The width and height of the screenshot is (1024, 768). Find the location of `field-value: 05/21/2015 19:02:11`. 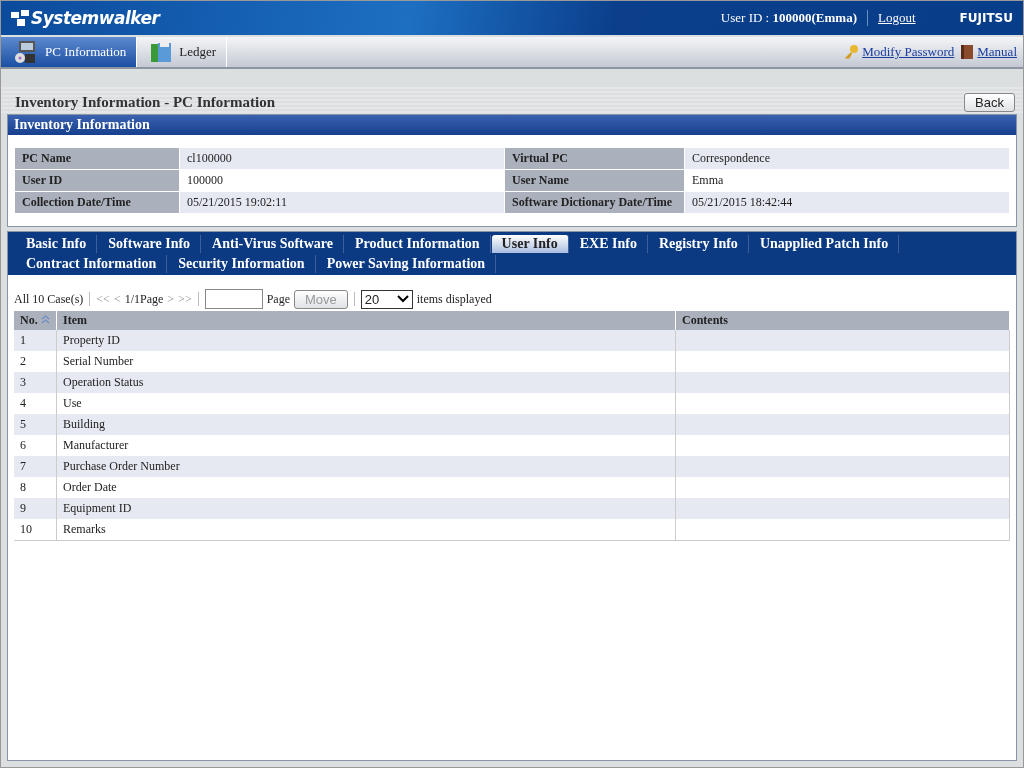

field-value: 05/21/2015 19:02:11 is located at coordinates (342, 202).